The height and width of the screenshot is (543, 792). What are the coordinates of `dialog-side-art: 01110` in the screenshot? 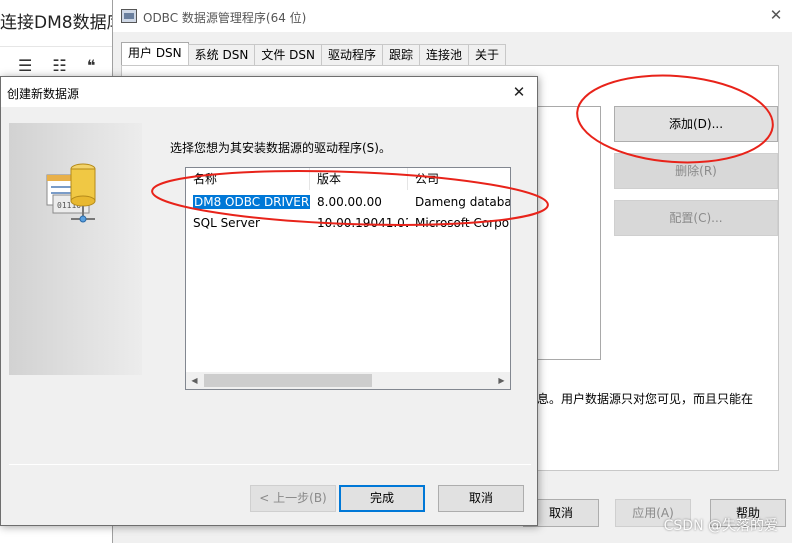 It's located at (75, 249).